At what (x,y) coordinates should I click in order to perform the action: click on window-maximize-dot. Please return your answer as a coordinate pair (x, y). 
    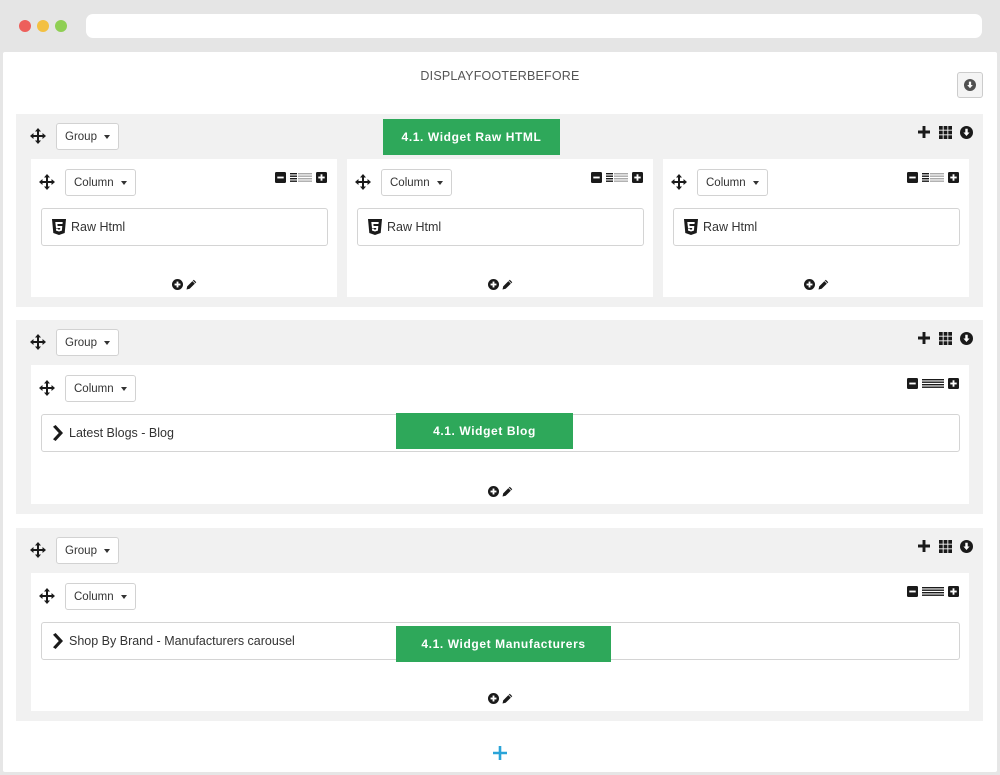
    Looking at the image, I should click on (61, 26).